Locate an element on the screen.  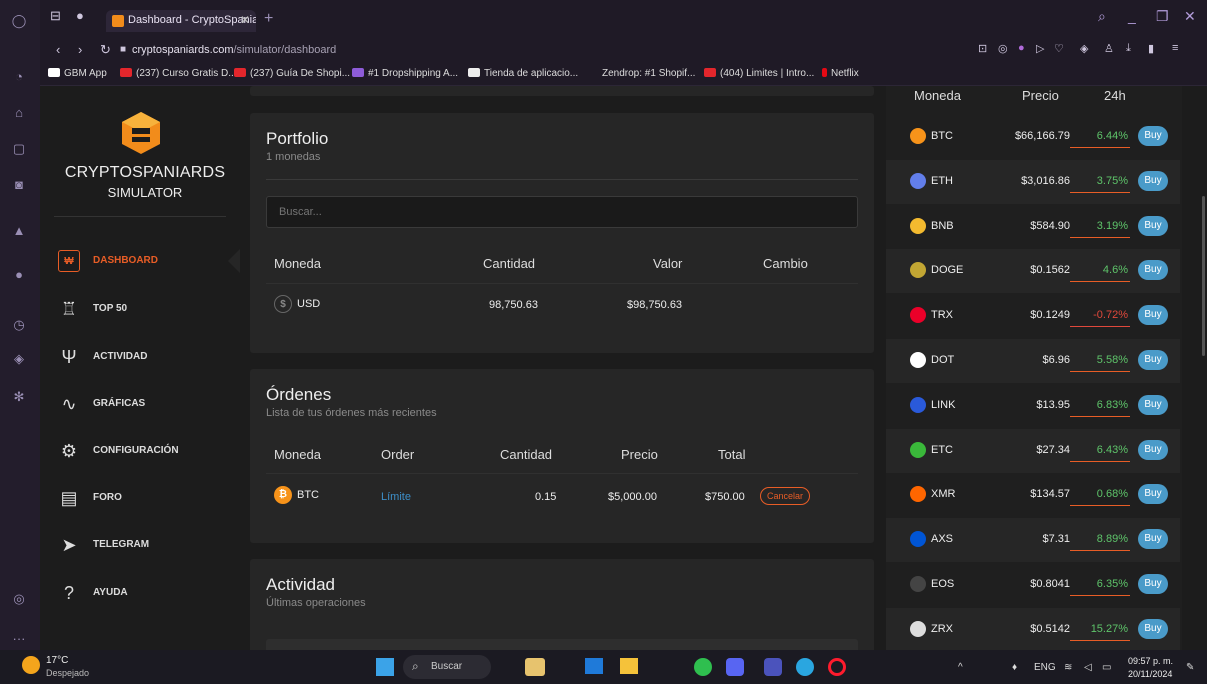
clock-date: 20/11/2024 is located at coordinates (1150, 674).